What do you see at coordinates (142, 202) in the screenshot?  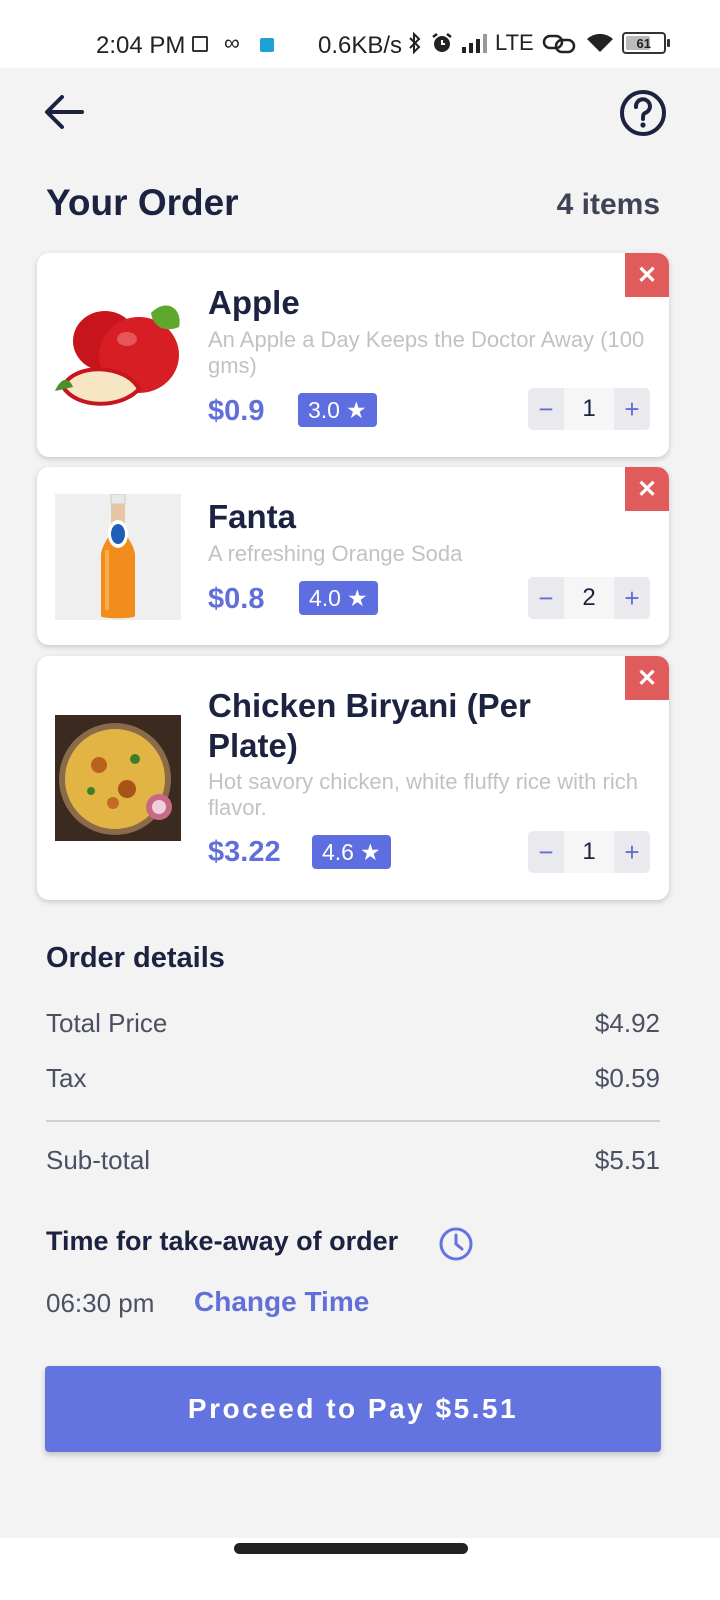 I see `page-title: Your Order` at bounding box center [142, 202].